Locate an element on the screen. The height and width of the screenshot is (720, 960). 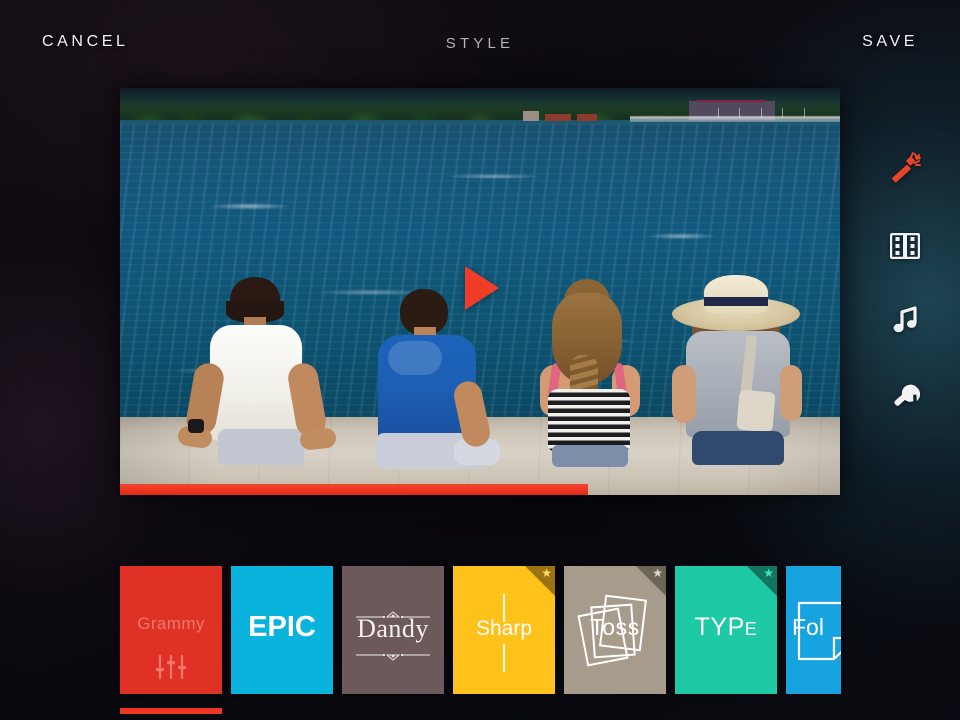
page-title: STYLE is located at coordinates (480, 43).